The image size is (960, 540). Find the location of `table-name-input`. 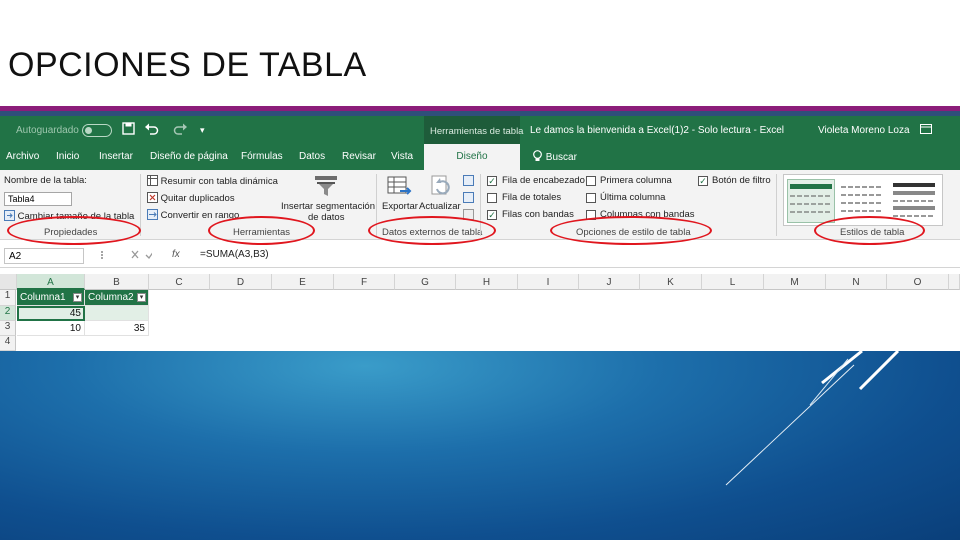

table-name-input is located at coordinates (38, 199).